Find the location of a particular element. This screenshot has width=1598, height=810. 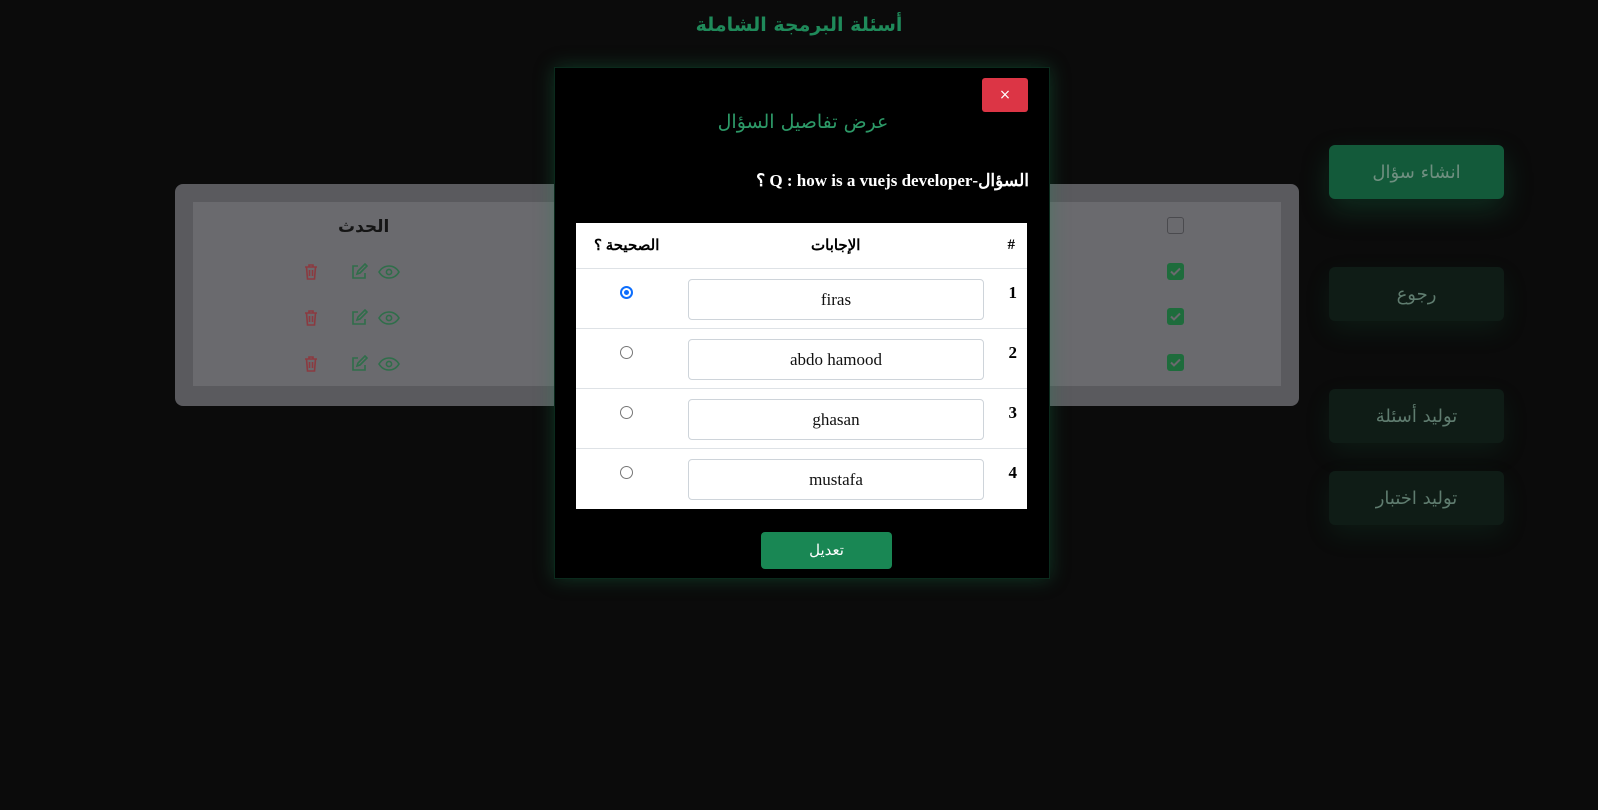

modal-title: عرض تفاصيل السؤال is located at coordinates (803, 122).